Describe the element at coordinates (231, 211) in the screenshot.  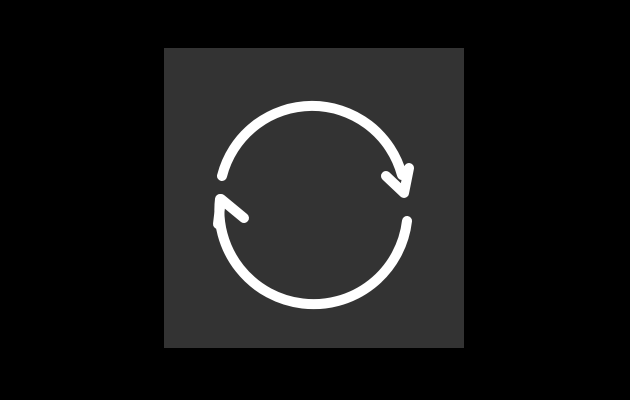
I see `sync-arrowhead-left` at that location.